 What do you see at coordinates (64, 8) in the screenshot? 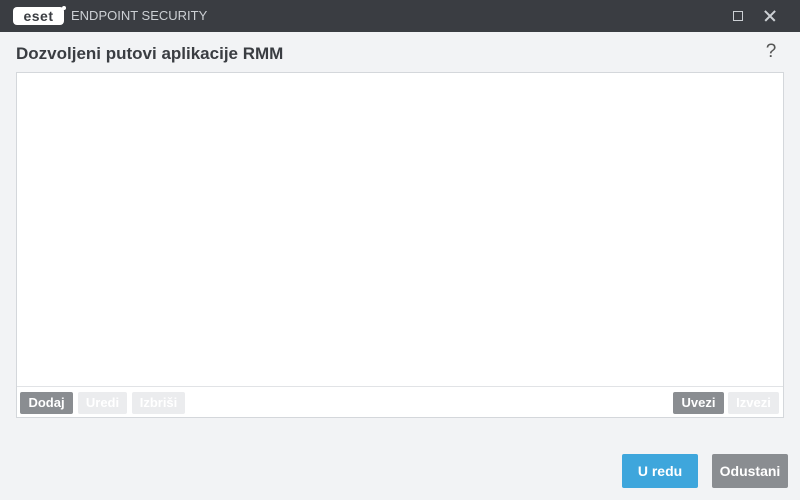
I see `registered-mark-icon` at bounding box center [64, 8].